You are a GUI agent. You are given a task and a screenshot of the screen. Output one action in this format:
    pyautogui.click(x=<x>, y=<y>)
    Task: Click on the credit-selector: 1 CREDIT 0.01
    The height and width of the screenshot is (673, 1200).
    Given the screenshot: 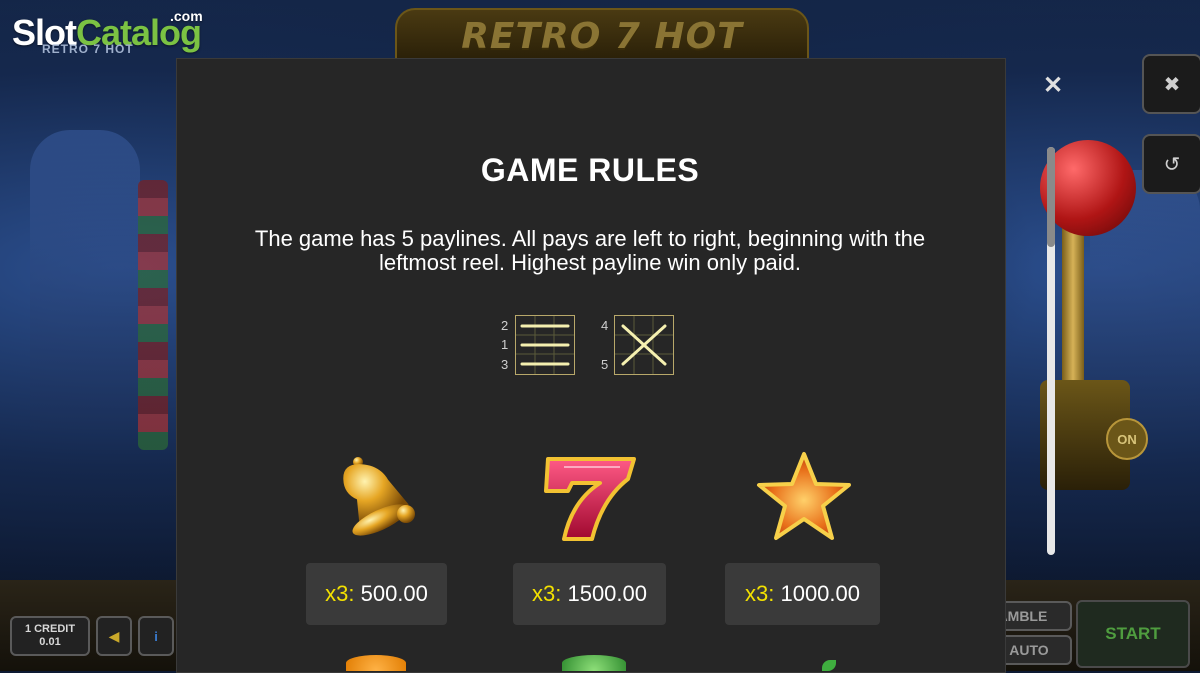 What is the action you would take?
    pyautogui.click(x=50, y=636)
    